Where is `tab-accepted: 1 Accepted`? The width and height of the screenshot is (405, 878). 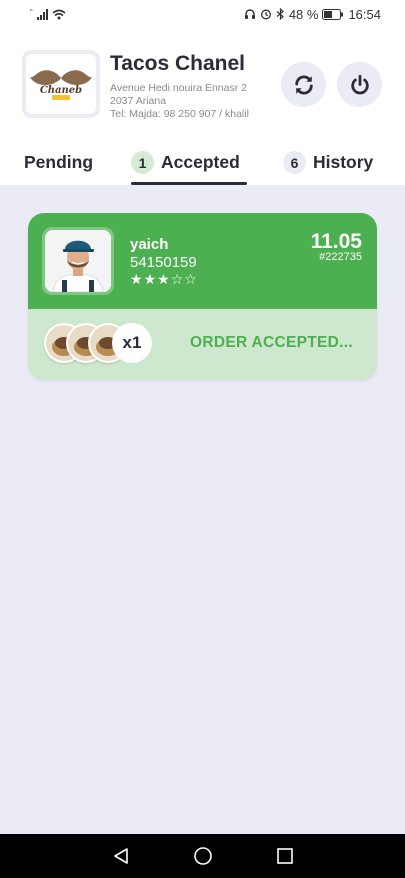 tab-accepted: 1 Accepted is located at coordinates (185, 162).